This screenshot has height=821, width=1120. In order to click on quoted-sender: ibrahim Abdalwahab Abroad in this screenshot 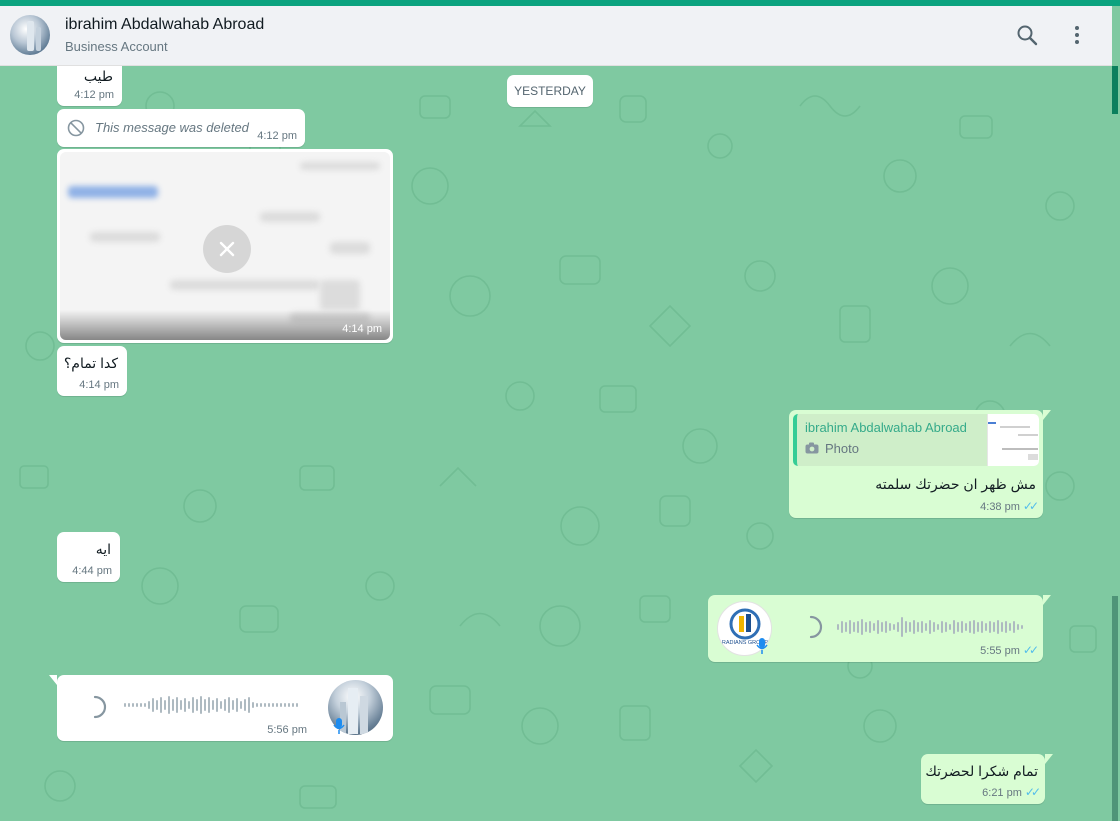, I will do `click(886, 427)`.